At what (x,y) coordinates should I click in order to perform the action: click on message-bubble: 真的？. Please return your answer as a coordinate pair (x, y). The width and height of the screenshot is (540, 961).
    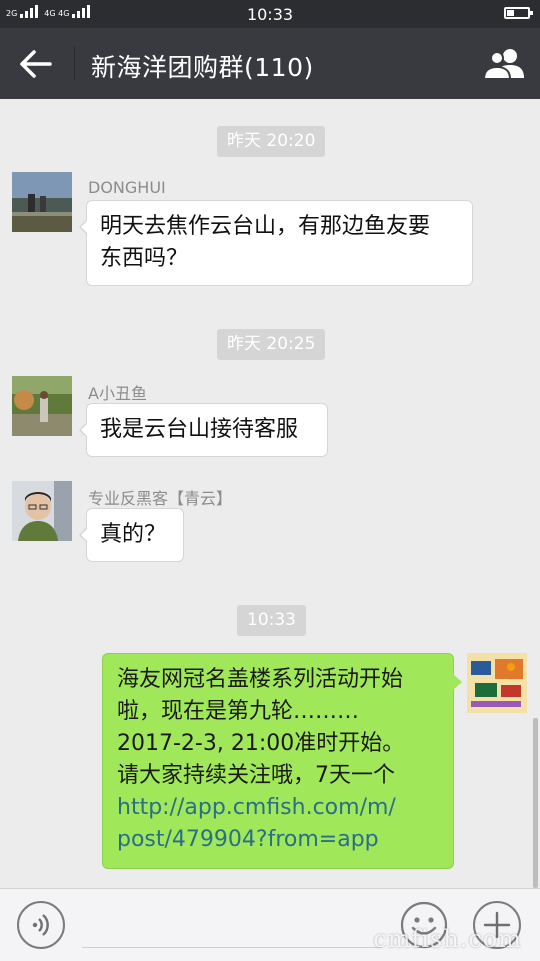
    Looking at the image, I should click on (131, 535).